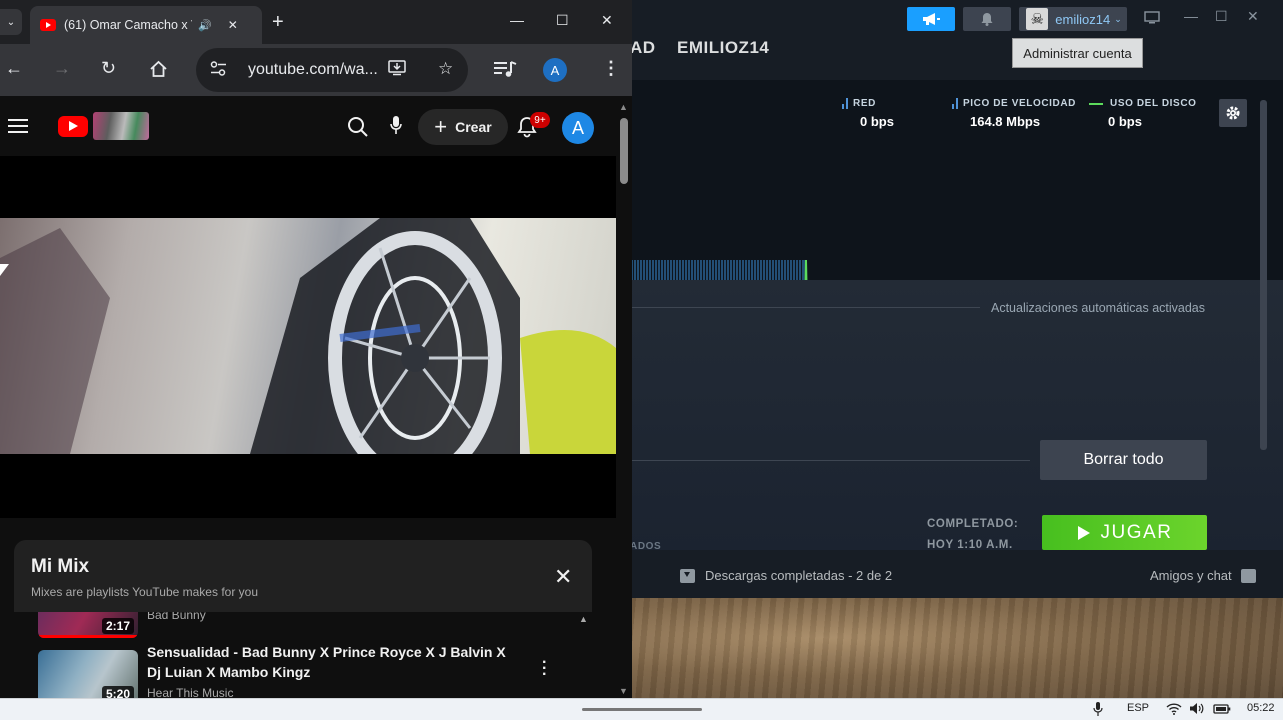 The height and width of the screenshot is (720, 1283). Describe the element at coordinates (1083, 532) in the screenshot. I see `play-icon` at that location.